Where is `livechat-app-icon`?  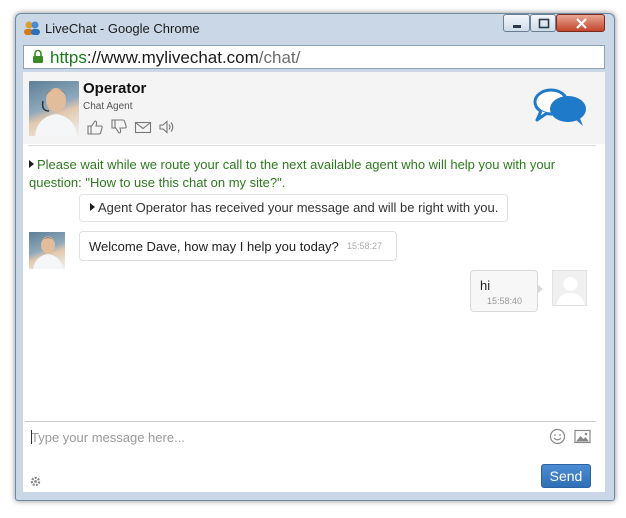
livechat-app-icon is located at coordinates (32, 28).